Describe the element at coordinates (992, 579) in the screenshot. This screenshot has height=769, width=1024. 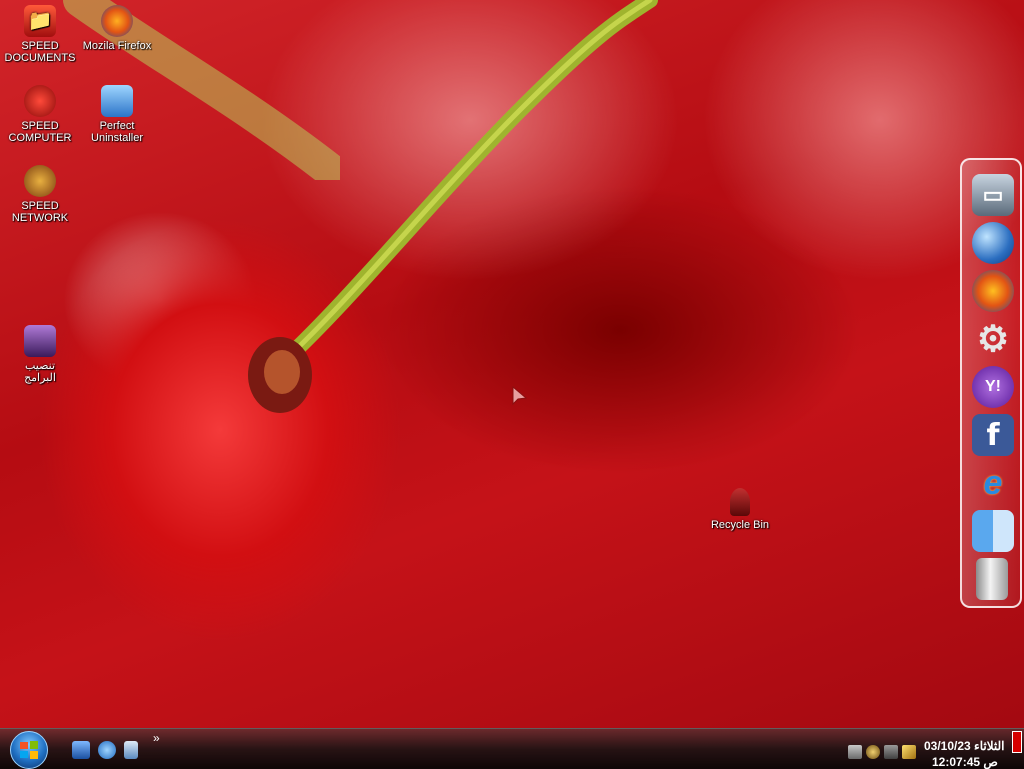
I see `dock-item-trash` at that location.